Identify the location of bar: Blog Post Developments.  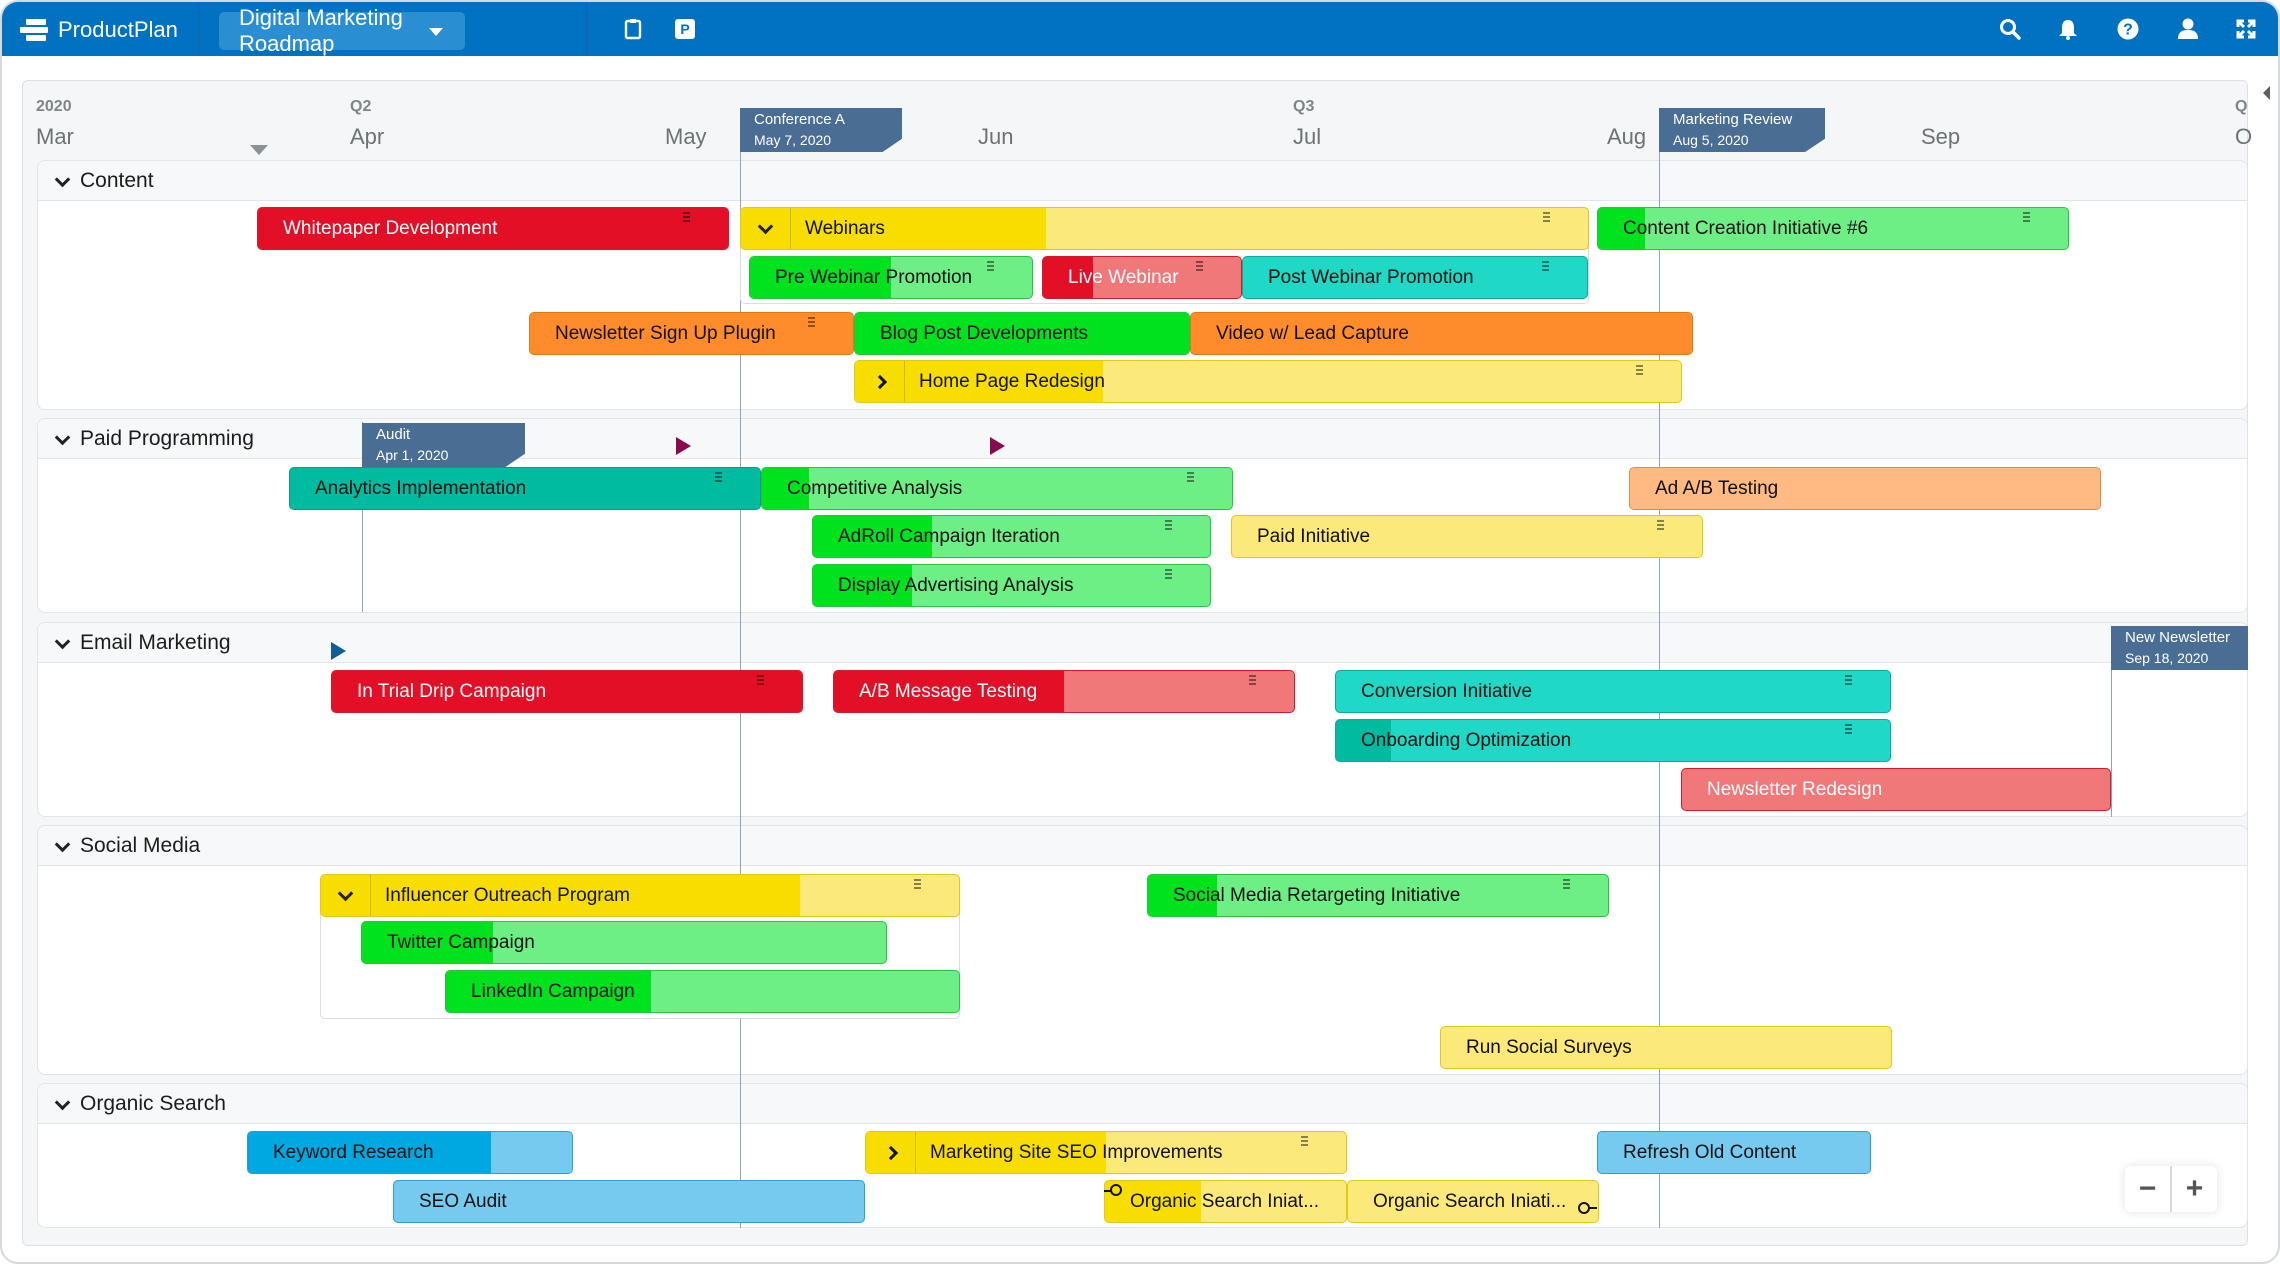
(1022, 333).